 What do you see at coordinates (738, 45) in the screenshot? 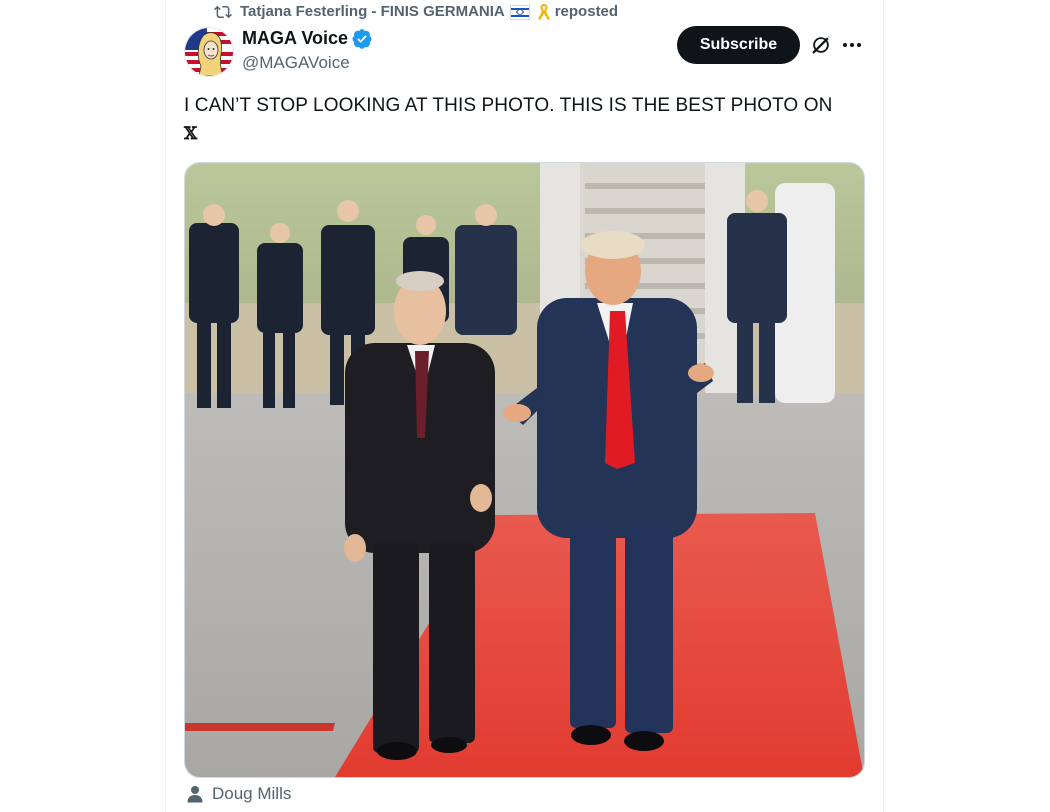
I see `subscribe-button: Subscribe` at bounding box center [738, 45].